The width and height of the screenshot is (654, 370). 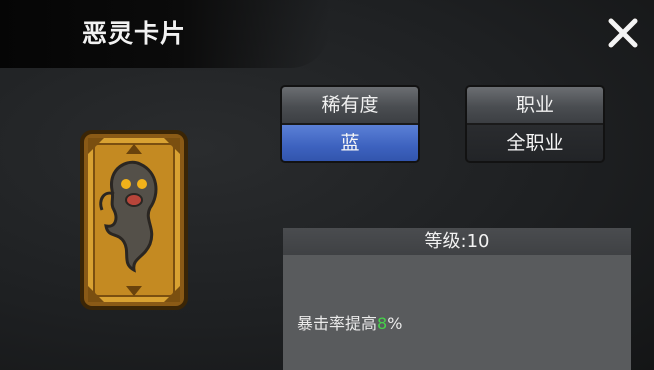 I want to click on effect-value: 8, so click(x=382, y=323).